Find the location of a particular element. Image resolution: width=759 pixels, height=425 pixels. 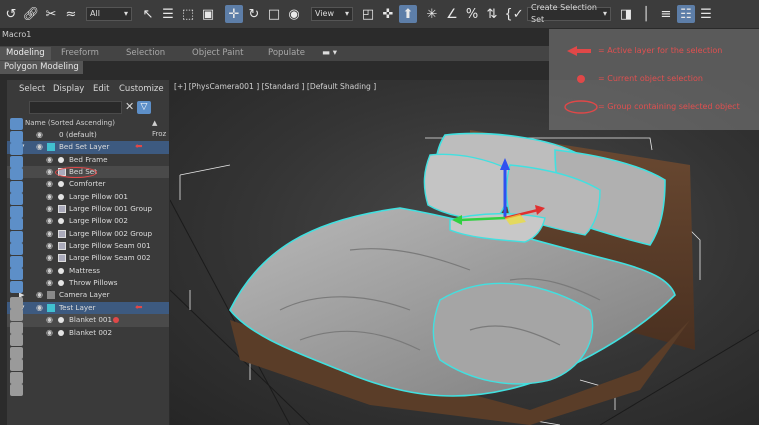

display-cameras-icon is located at coordinates (16, 161).